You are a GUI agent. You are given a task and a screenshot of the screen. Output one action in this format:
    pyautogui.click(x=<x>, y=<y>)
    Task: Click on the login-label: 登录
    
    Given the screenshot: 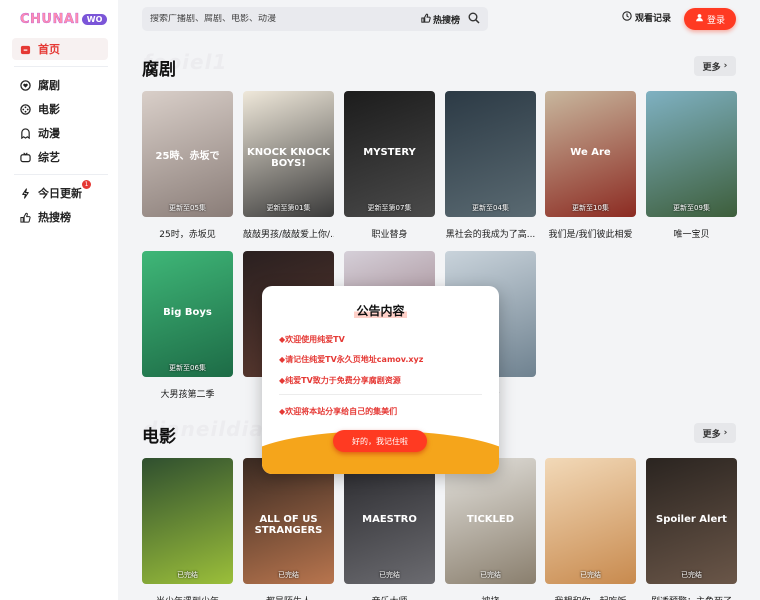 What is the action you would take?
    pyautogui.click(x=715, y=20)
    